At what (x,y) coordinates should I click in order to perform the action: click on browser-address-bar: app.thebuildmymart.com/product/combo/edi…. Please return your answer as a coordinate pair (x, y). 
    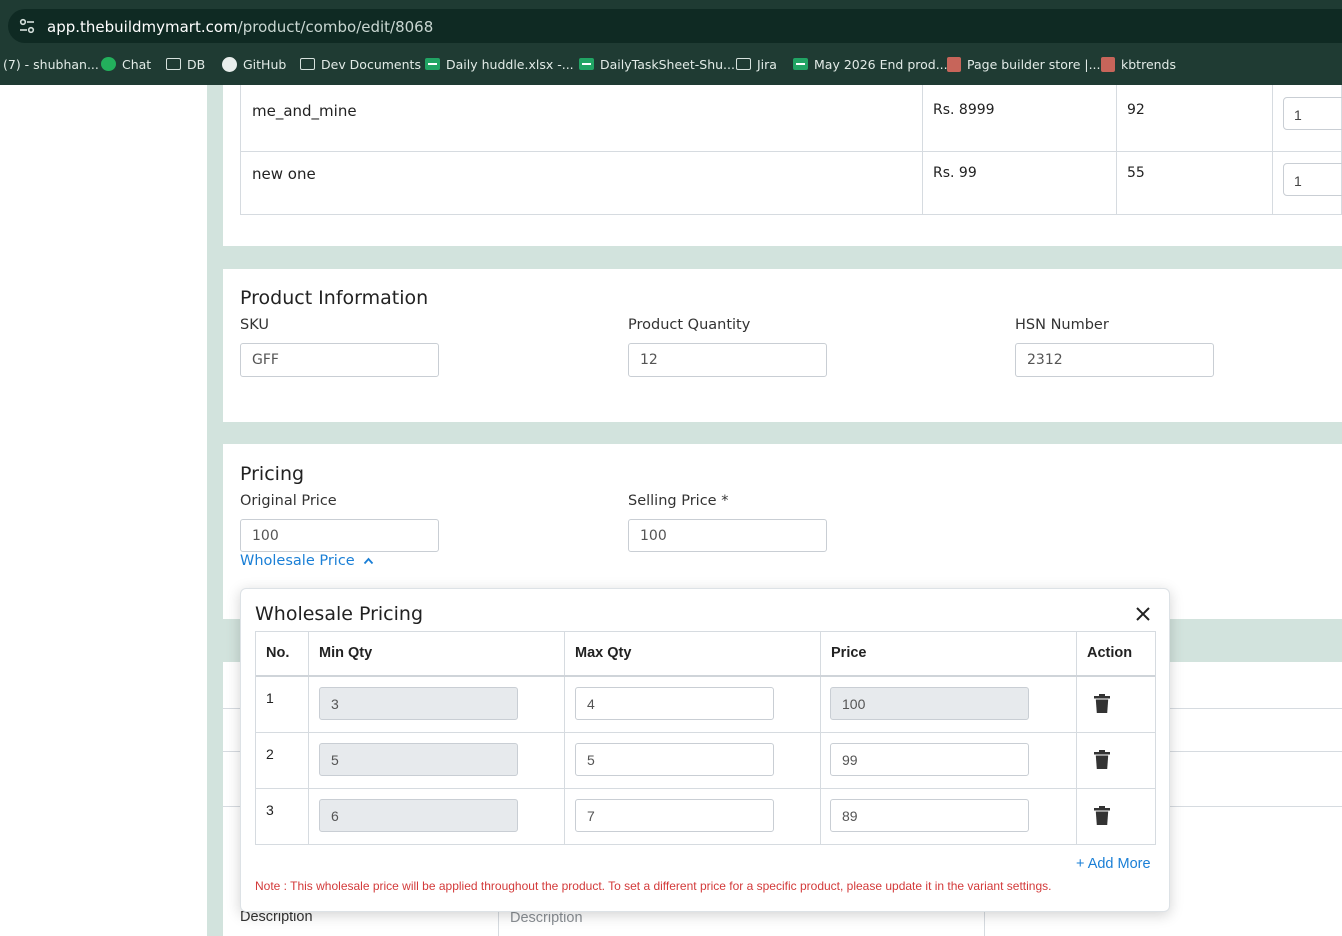
    Looking at the image, I should click on (671, 22).